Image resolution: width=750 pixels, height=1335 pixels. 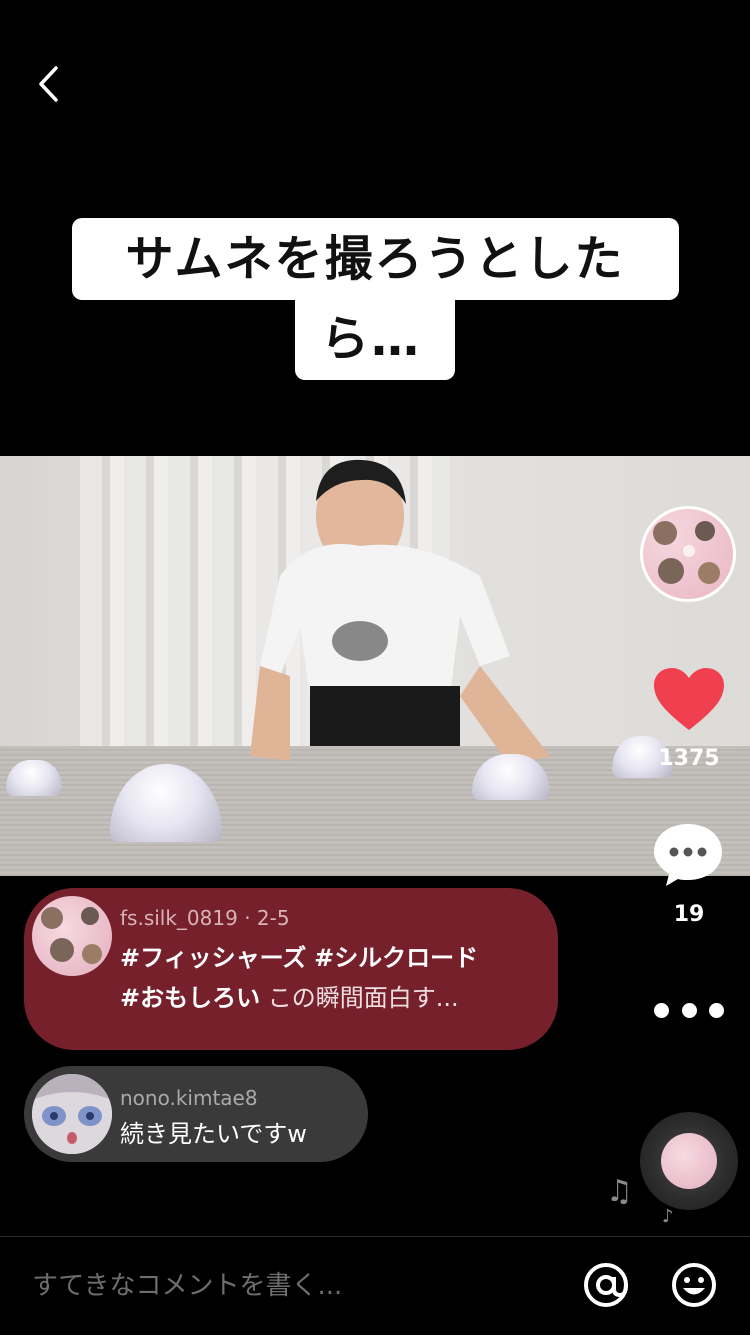 I want to click on emoji-button, so click(x=694, y=1285).